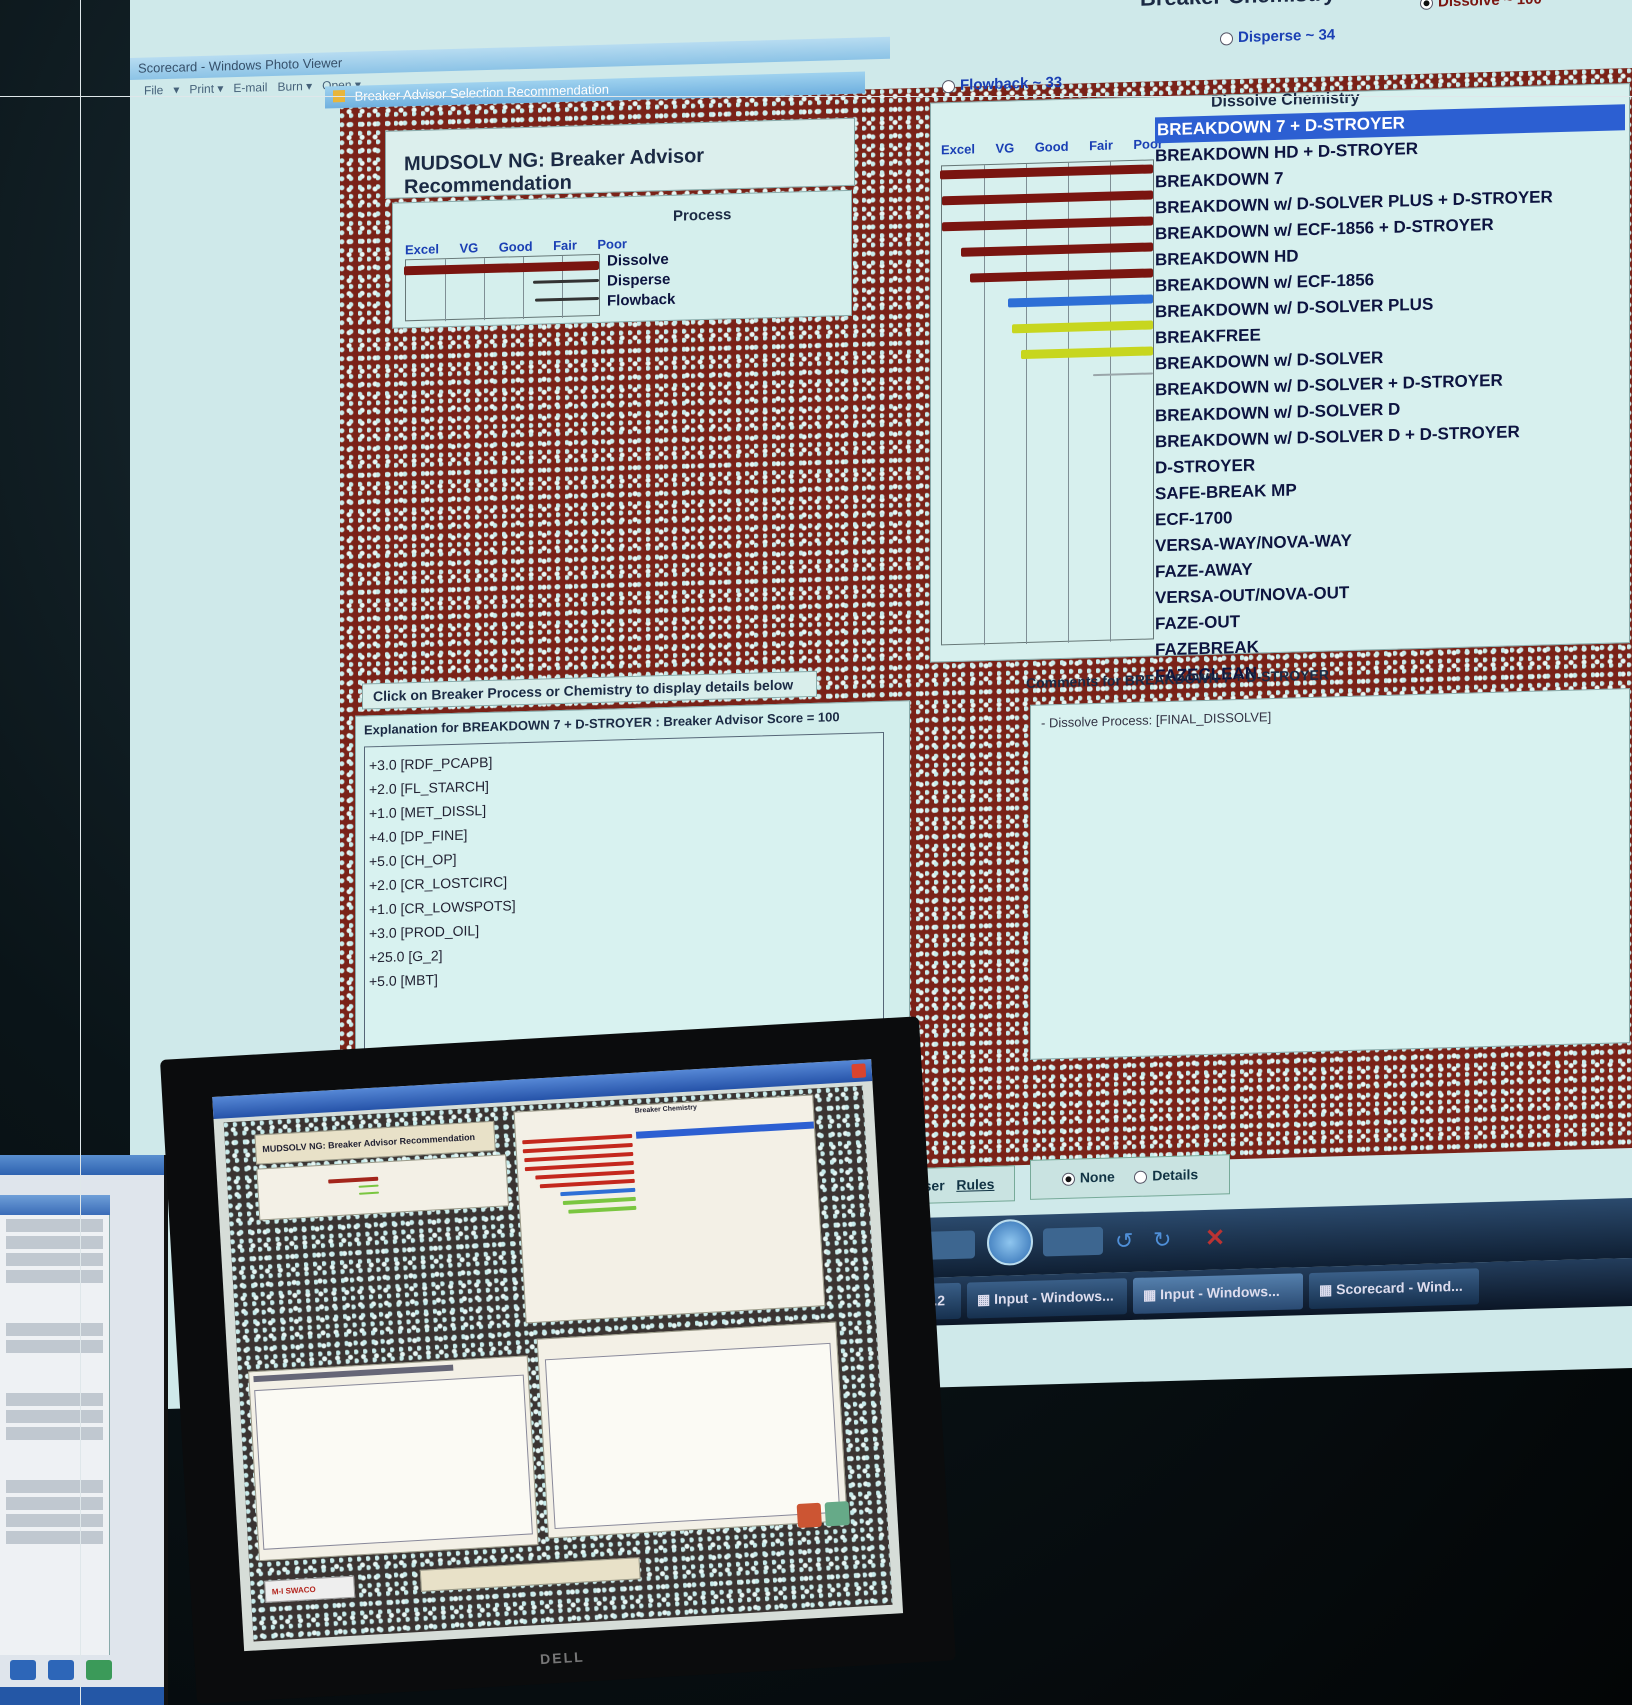 The height and width of the screenshot is (1705, 1632). What do you see at coordinates (1426, 5) in the screenshot?
I see `radio-dissolve-circle` at bounding box center [1426, 5].